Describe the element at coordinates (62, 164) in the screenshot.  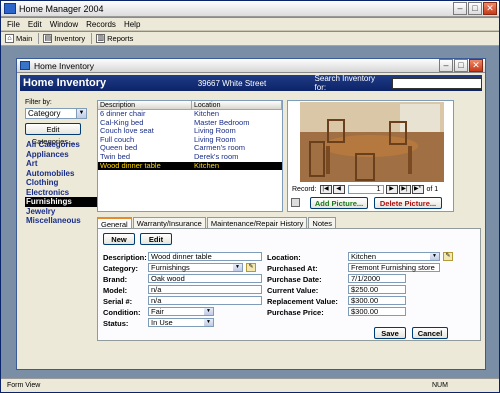
I see `category-item: Art` at that location.